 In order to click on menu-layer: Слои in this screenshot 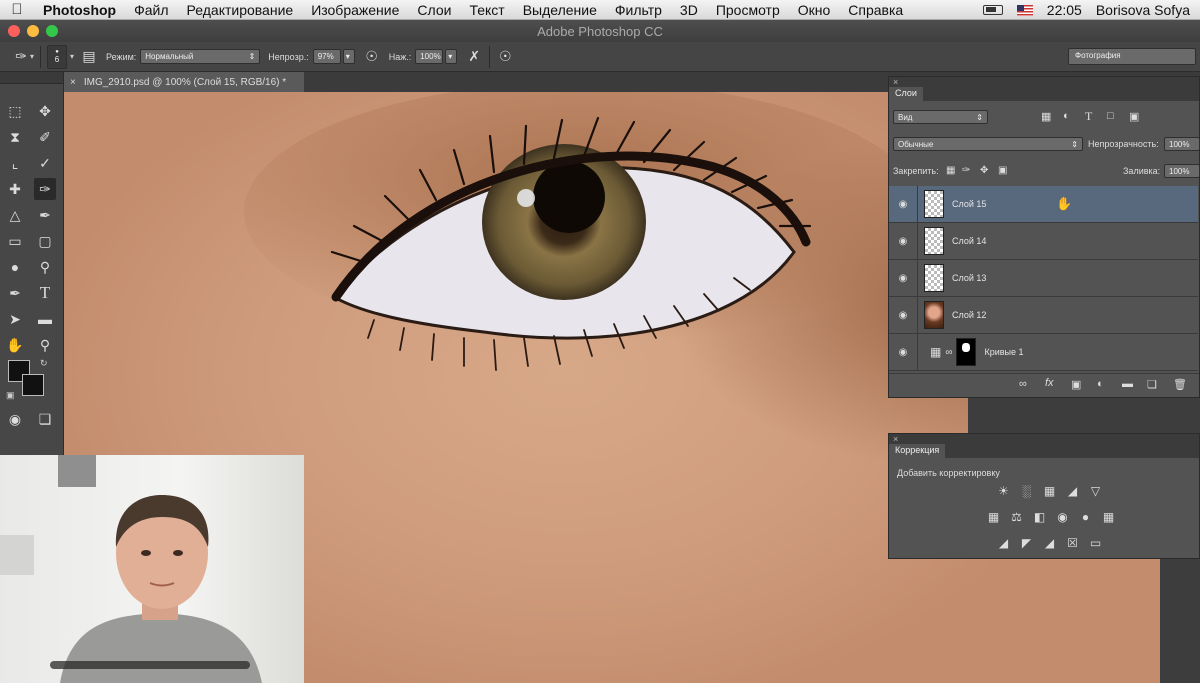, I will do `click(434, 10)`.